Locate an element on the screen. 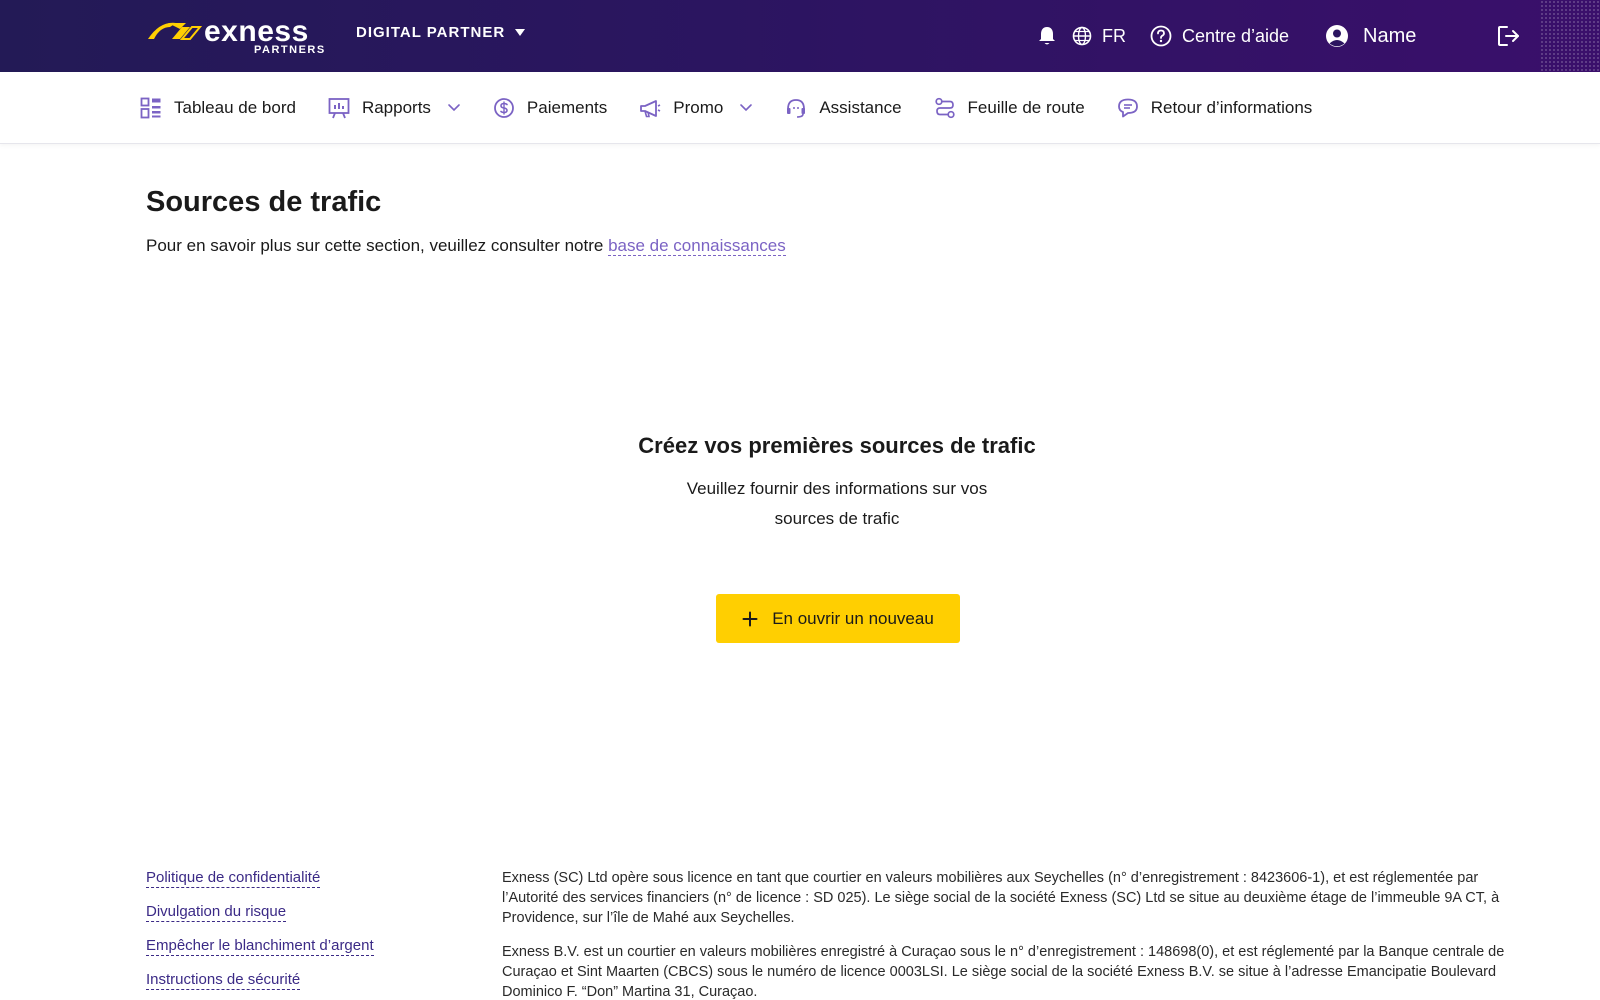 This screenshot has height=1000, width=1600. notifications-button is located at coordinates (1047, 36).